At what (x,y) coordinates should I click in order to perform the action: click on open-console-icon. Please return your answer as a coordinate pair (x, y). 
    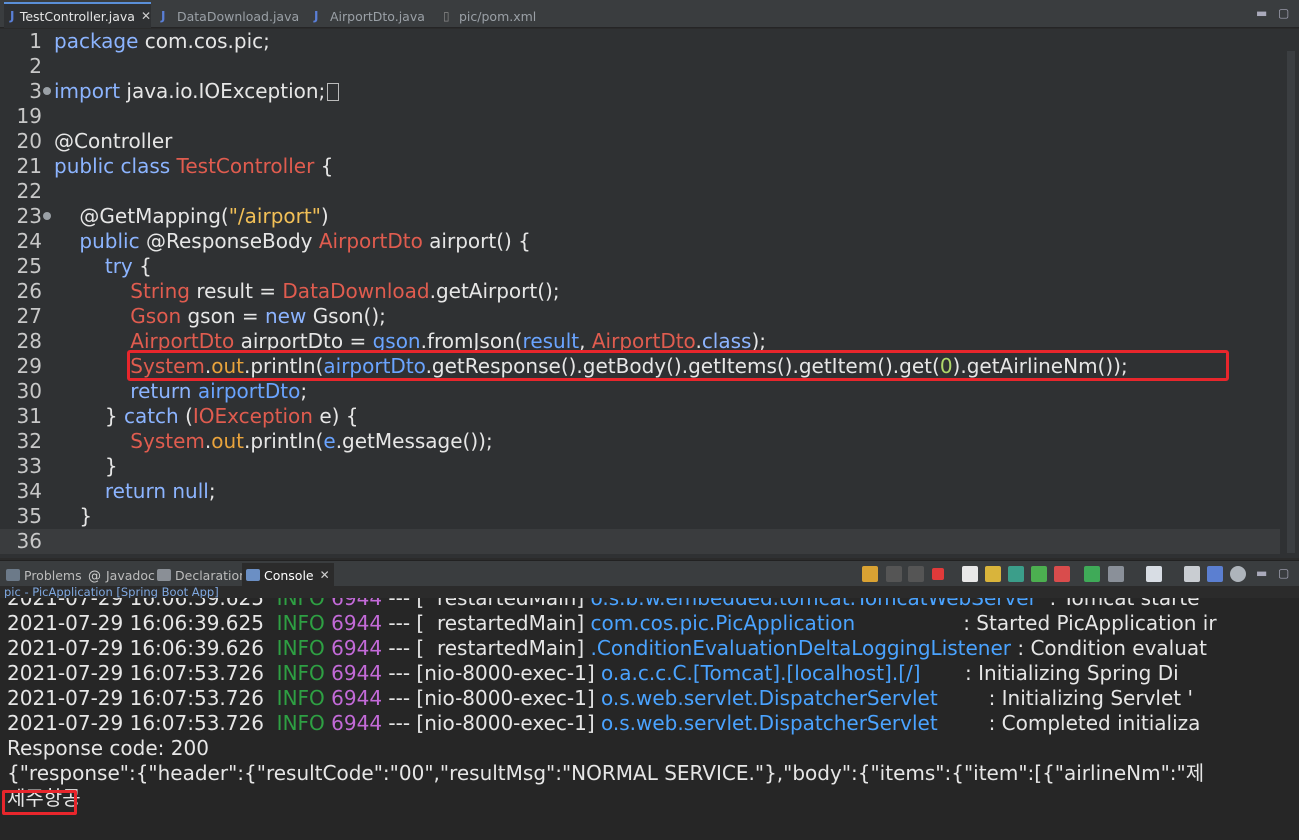
    Looking at the image, I should click on (1154, 574).